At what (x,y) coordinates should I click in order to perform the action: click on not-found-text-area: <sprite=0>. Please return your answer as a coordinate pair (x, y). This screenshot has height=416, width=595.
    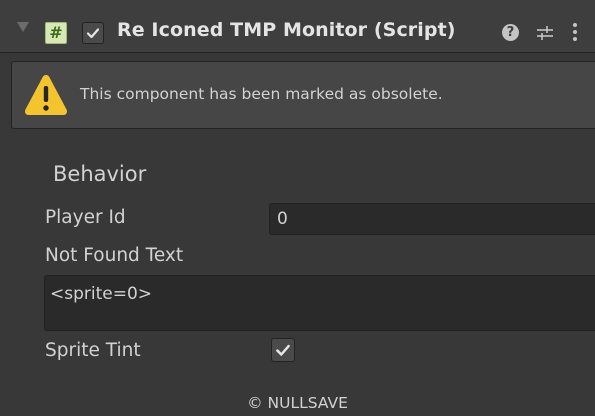
    Looking at the image, I should click on (319, 303).